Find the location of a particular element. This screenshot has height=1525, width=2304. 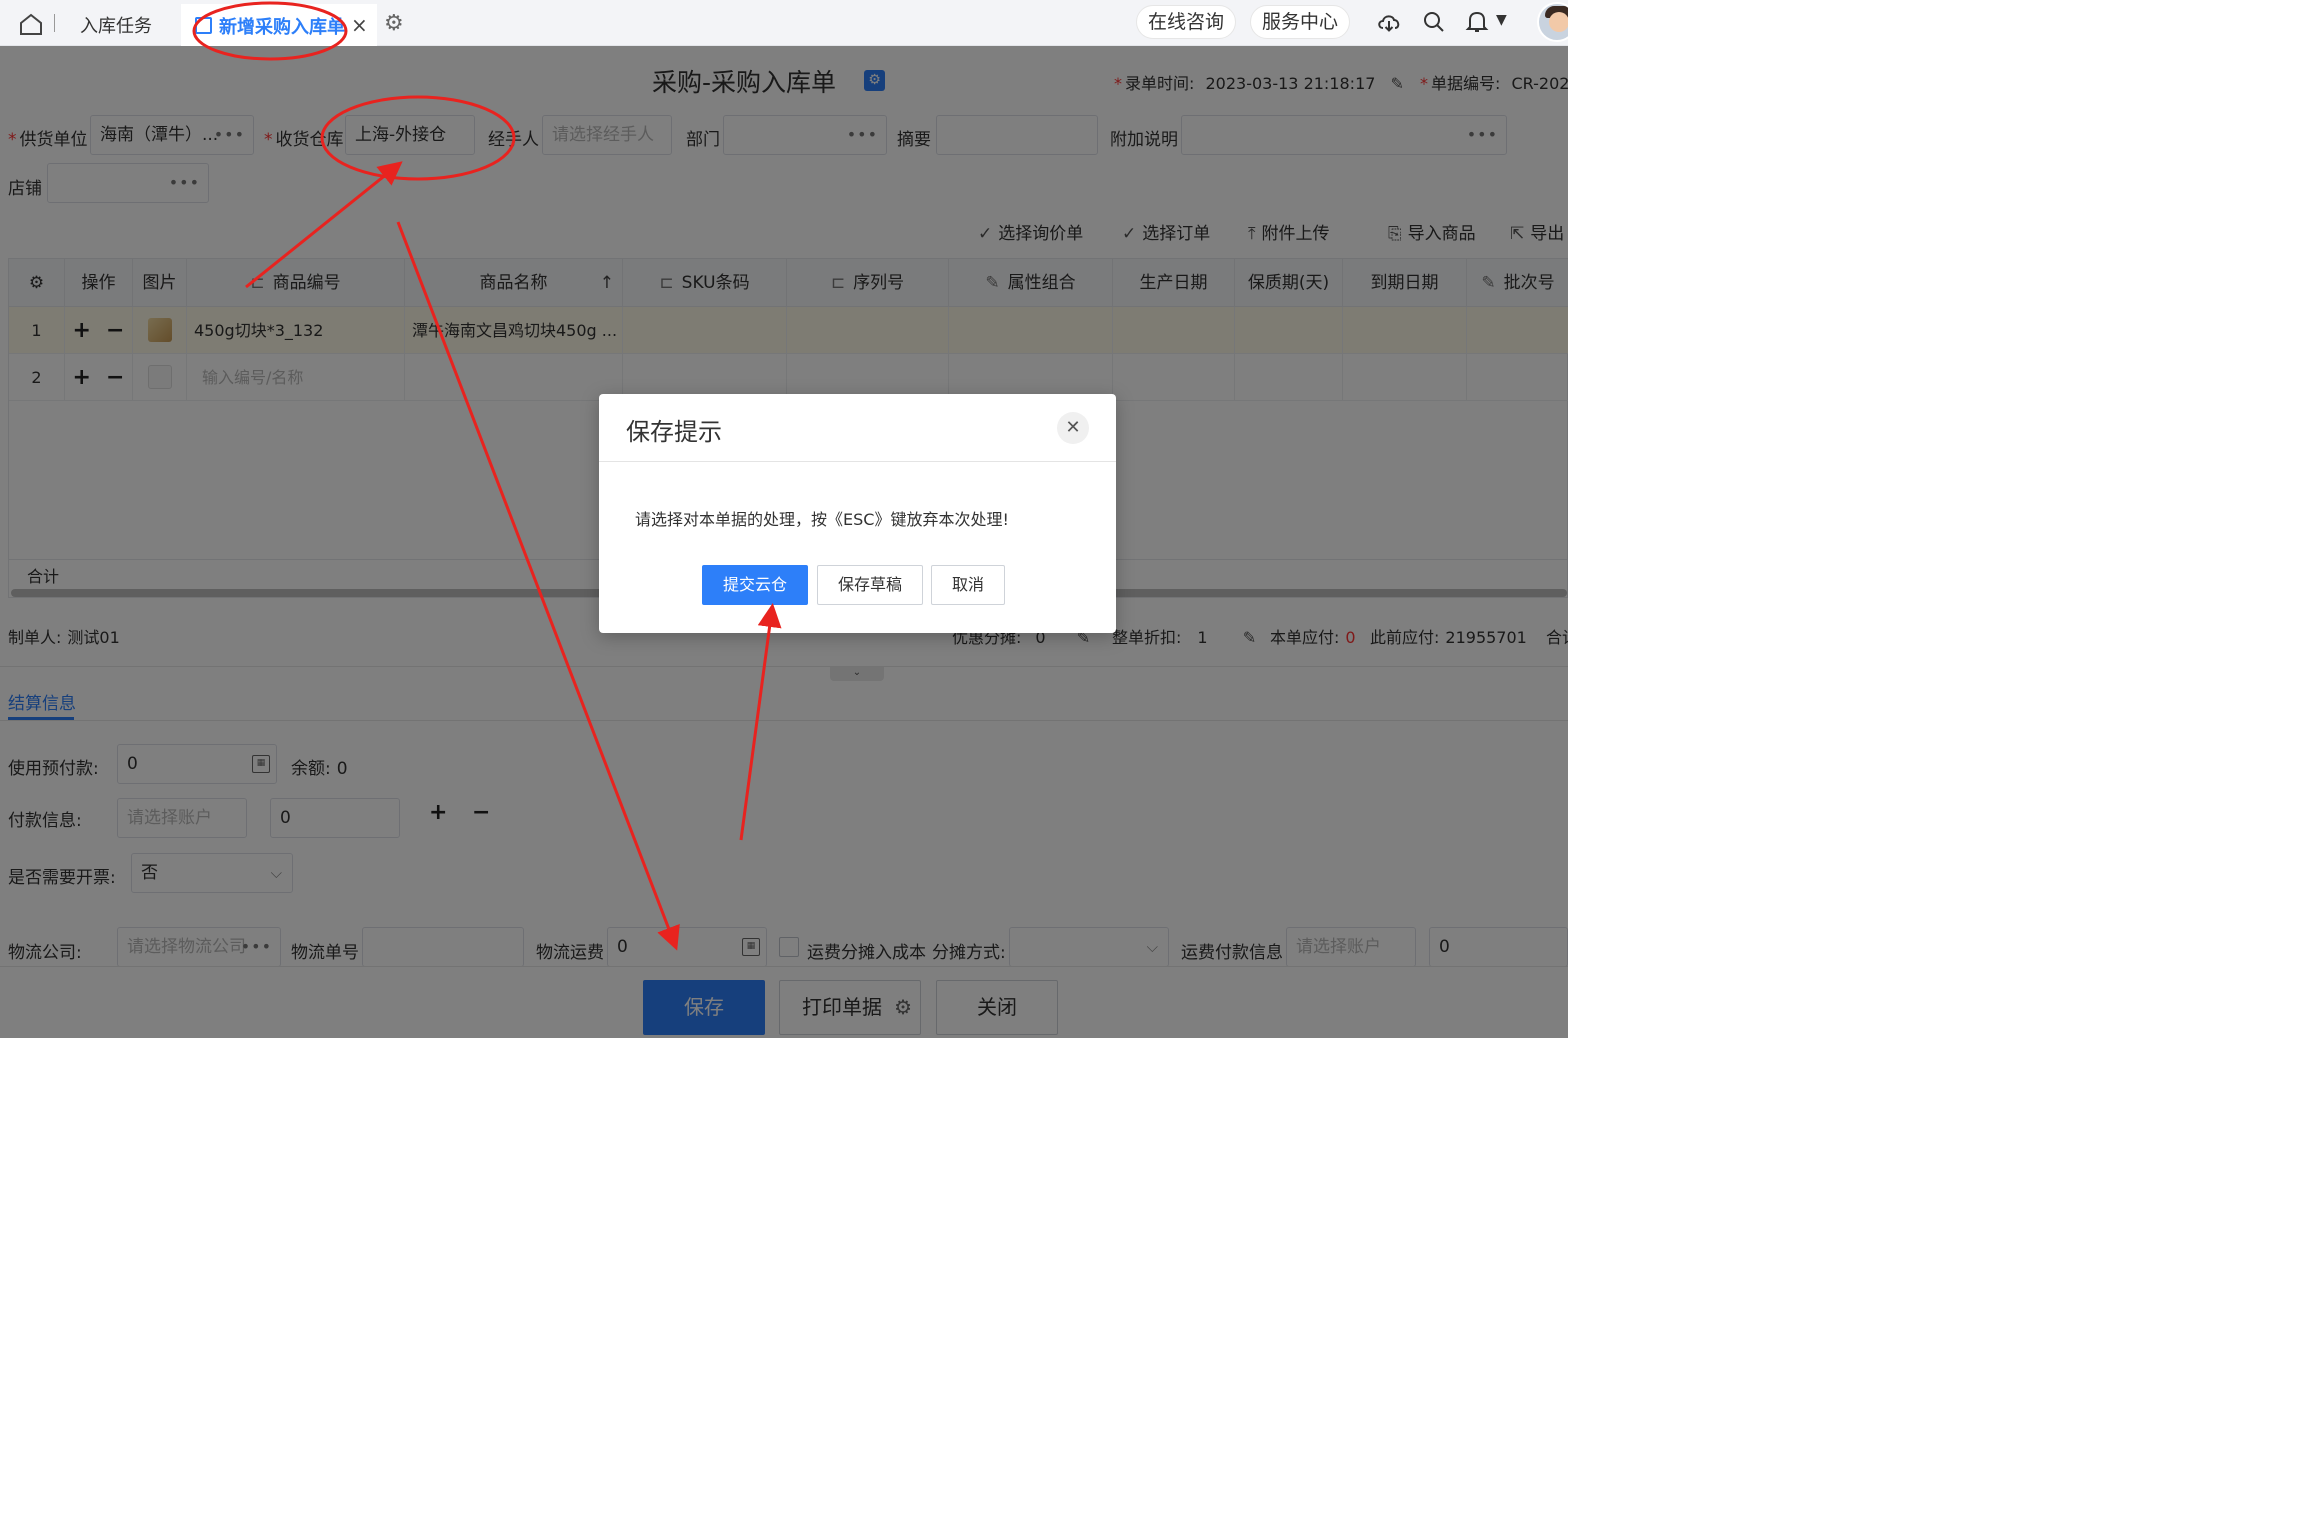

top-tab-bar: 入库任务 新增采购入库单 × ⚙ 在线咨询 服务中心 ▼ is located at coordinates (784, 23).